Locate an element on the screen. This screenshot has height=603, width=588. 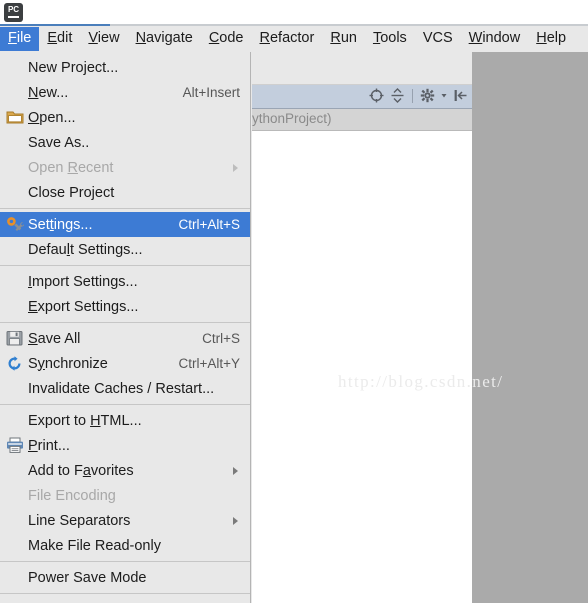
menubar-item-navigate: Navigate is located at coordinates (164, 39).